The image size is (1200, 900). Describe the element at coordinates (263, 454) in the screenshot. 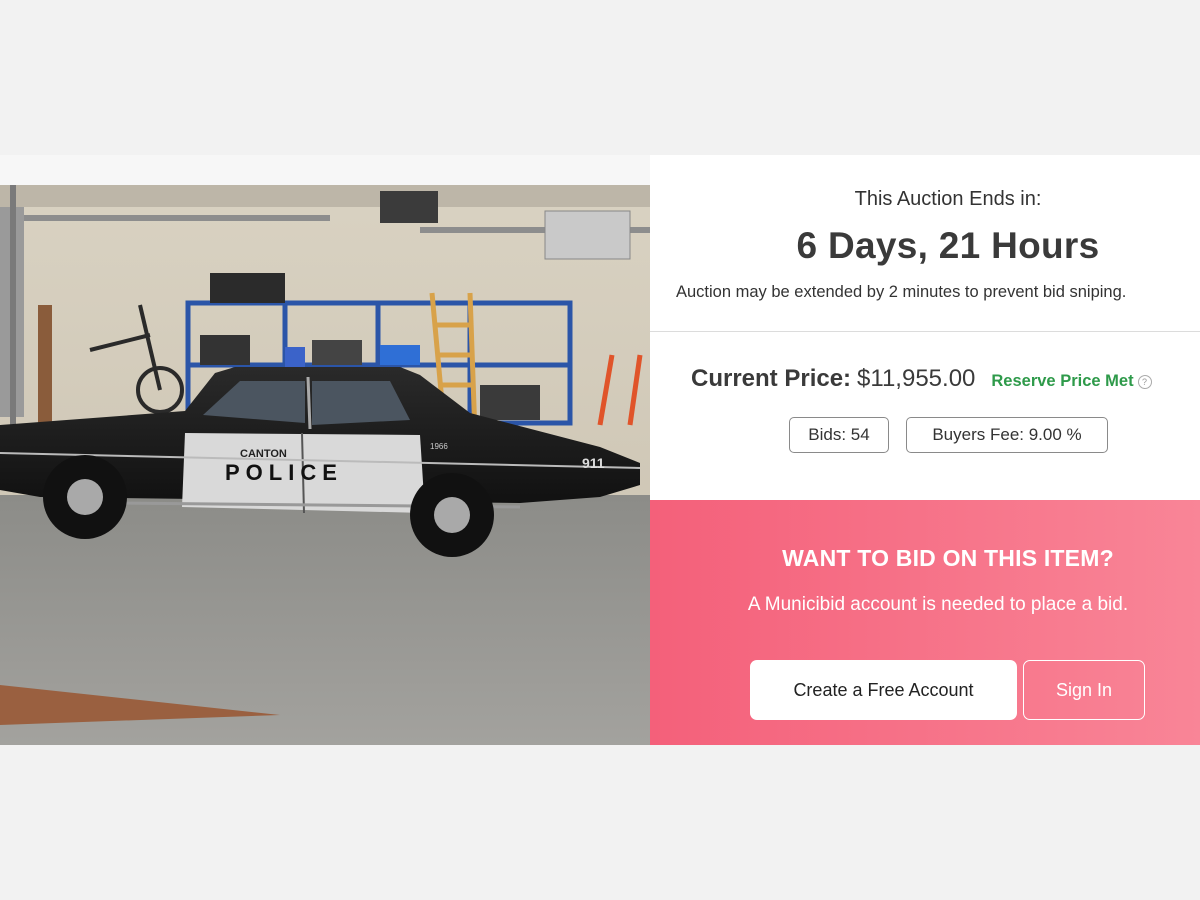

I see `door-text: CANTON` at that location.